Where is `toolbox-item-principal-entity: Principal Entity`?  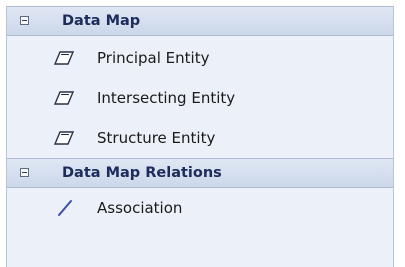 toolbox-item-principal-entity: Principal Entity is located at coordinates (200, 58).